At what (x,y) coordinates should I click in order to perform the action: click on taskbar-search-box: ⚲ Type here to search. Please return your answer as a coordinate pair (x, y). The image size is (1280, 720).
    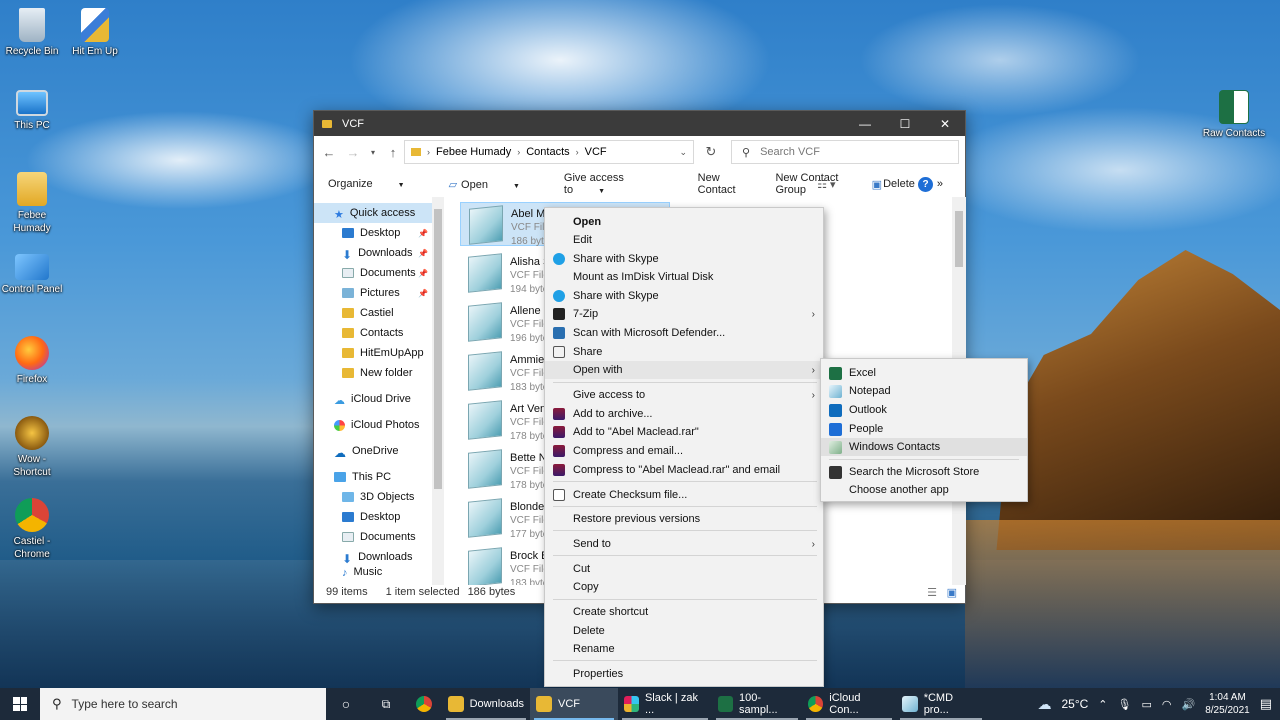
    Looking at the image, I should click on (183, 704).